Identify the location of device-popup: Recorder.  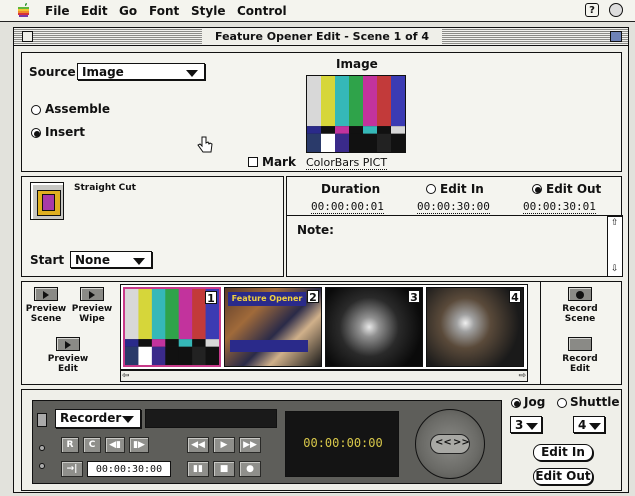
(98, 418).